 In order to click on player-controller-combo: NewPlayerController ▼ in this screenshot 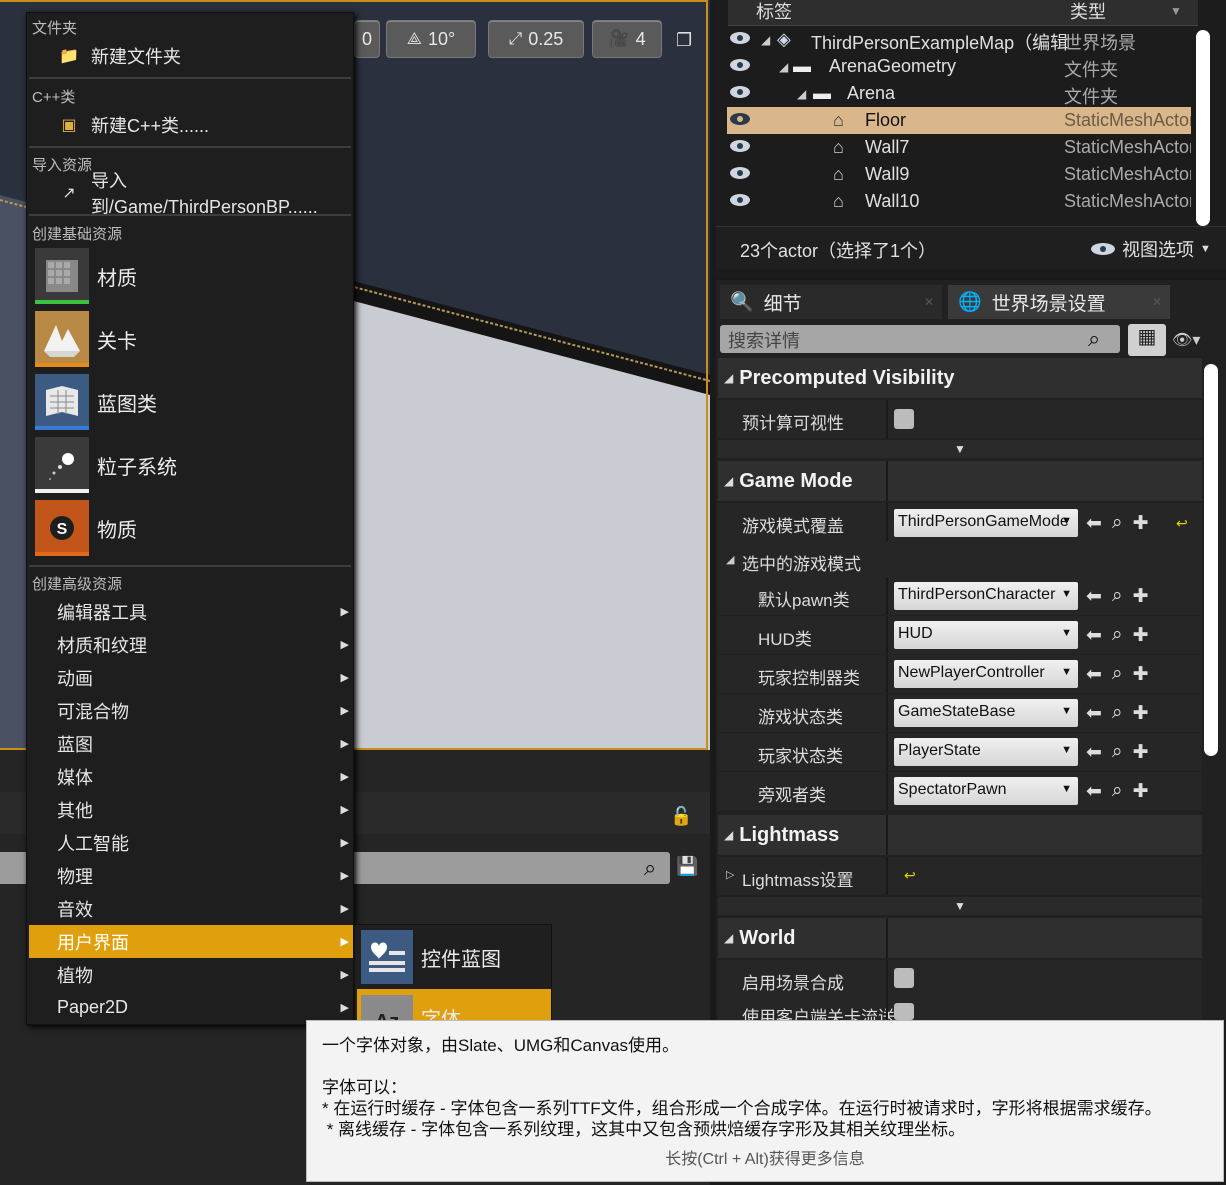, I will do `click(986, 674)`.